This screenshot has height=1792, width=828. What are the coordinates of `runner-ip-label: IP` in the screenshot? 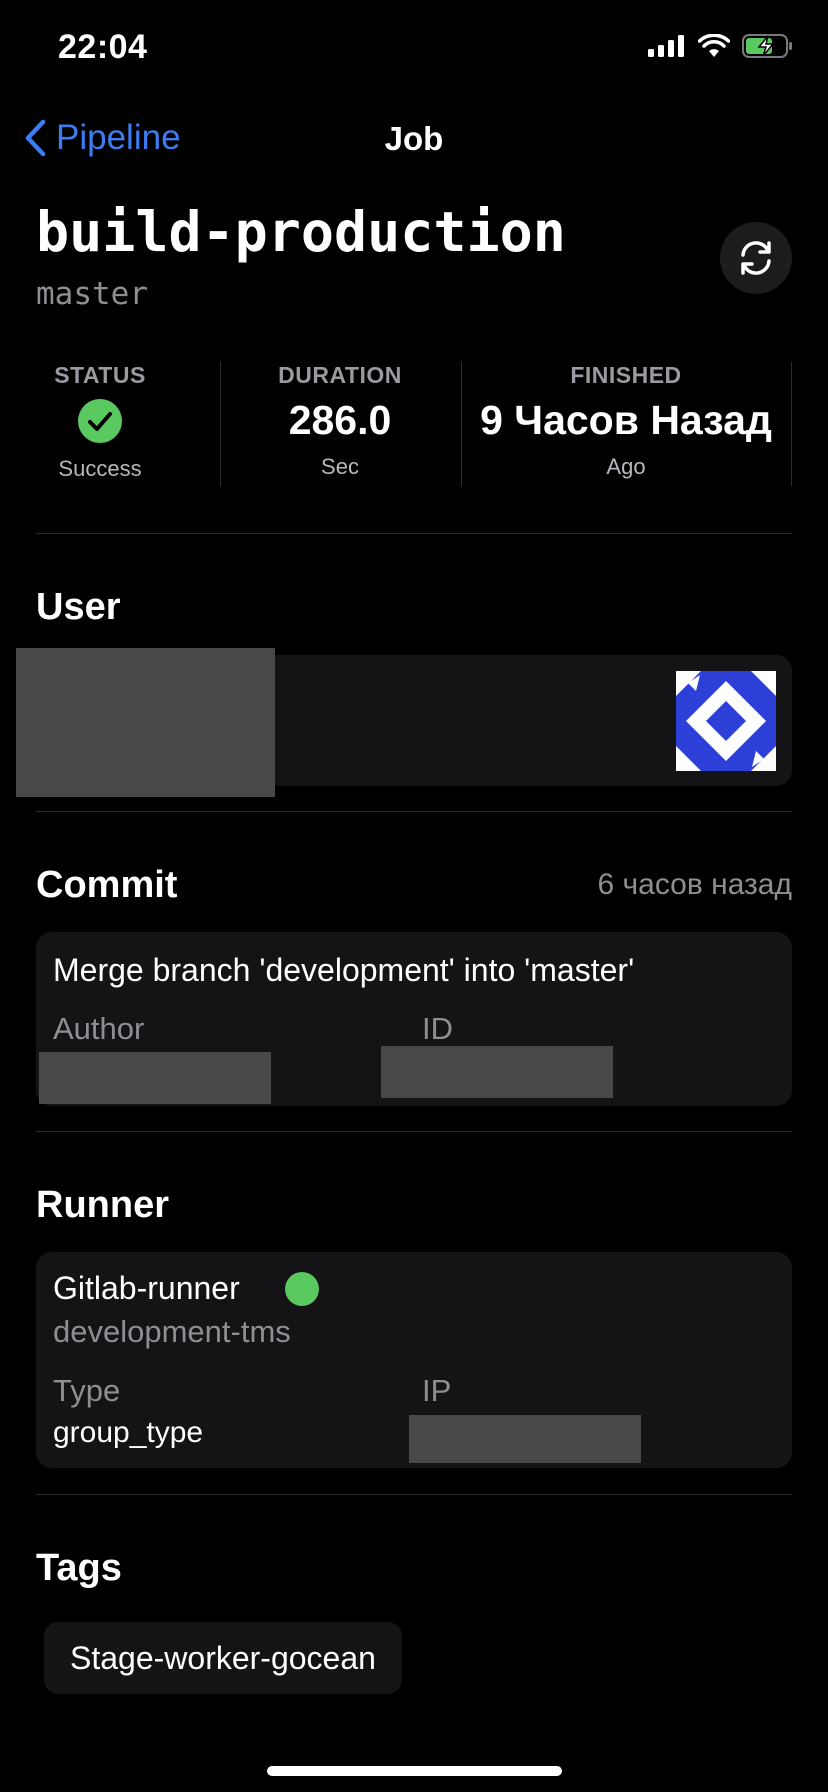 It's located at (437, 1390).